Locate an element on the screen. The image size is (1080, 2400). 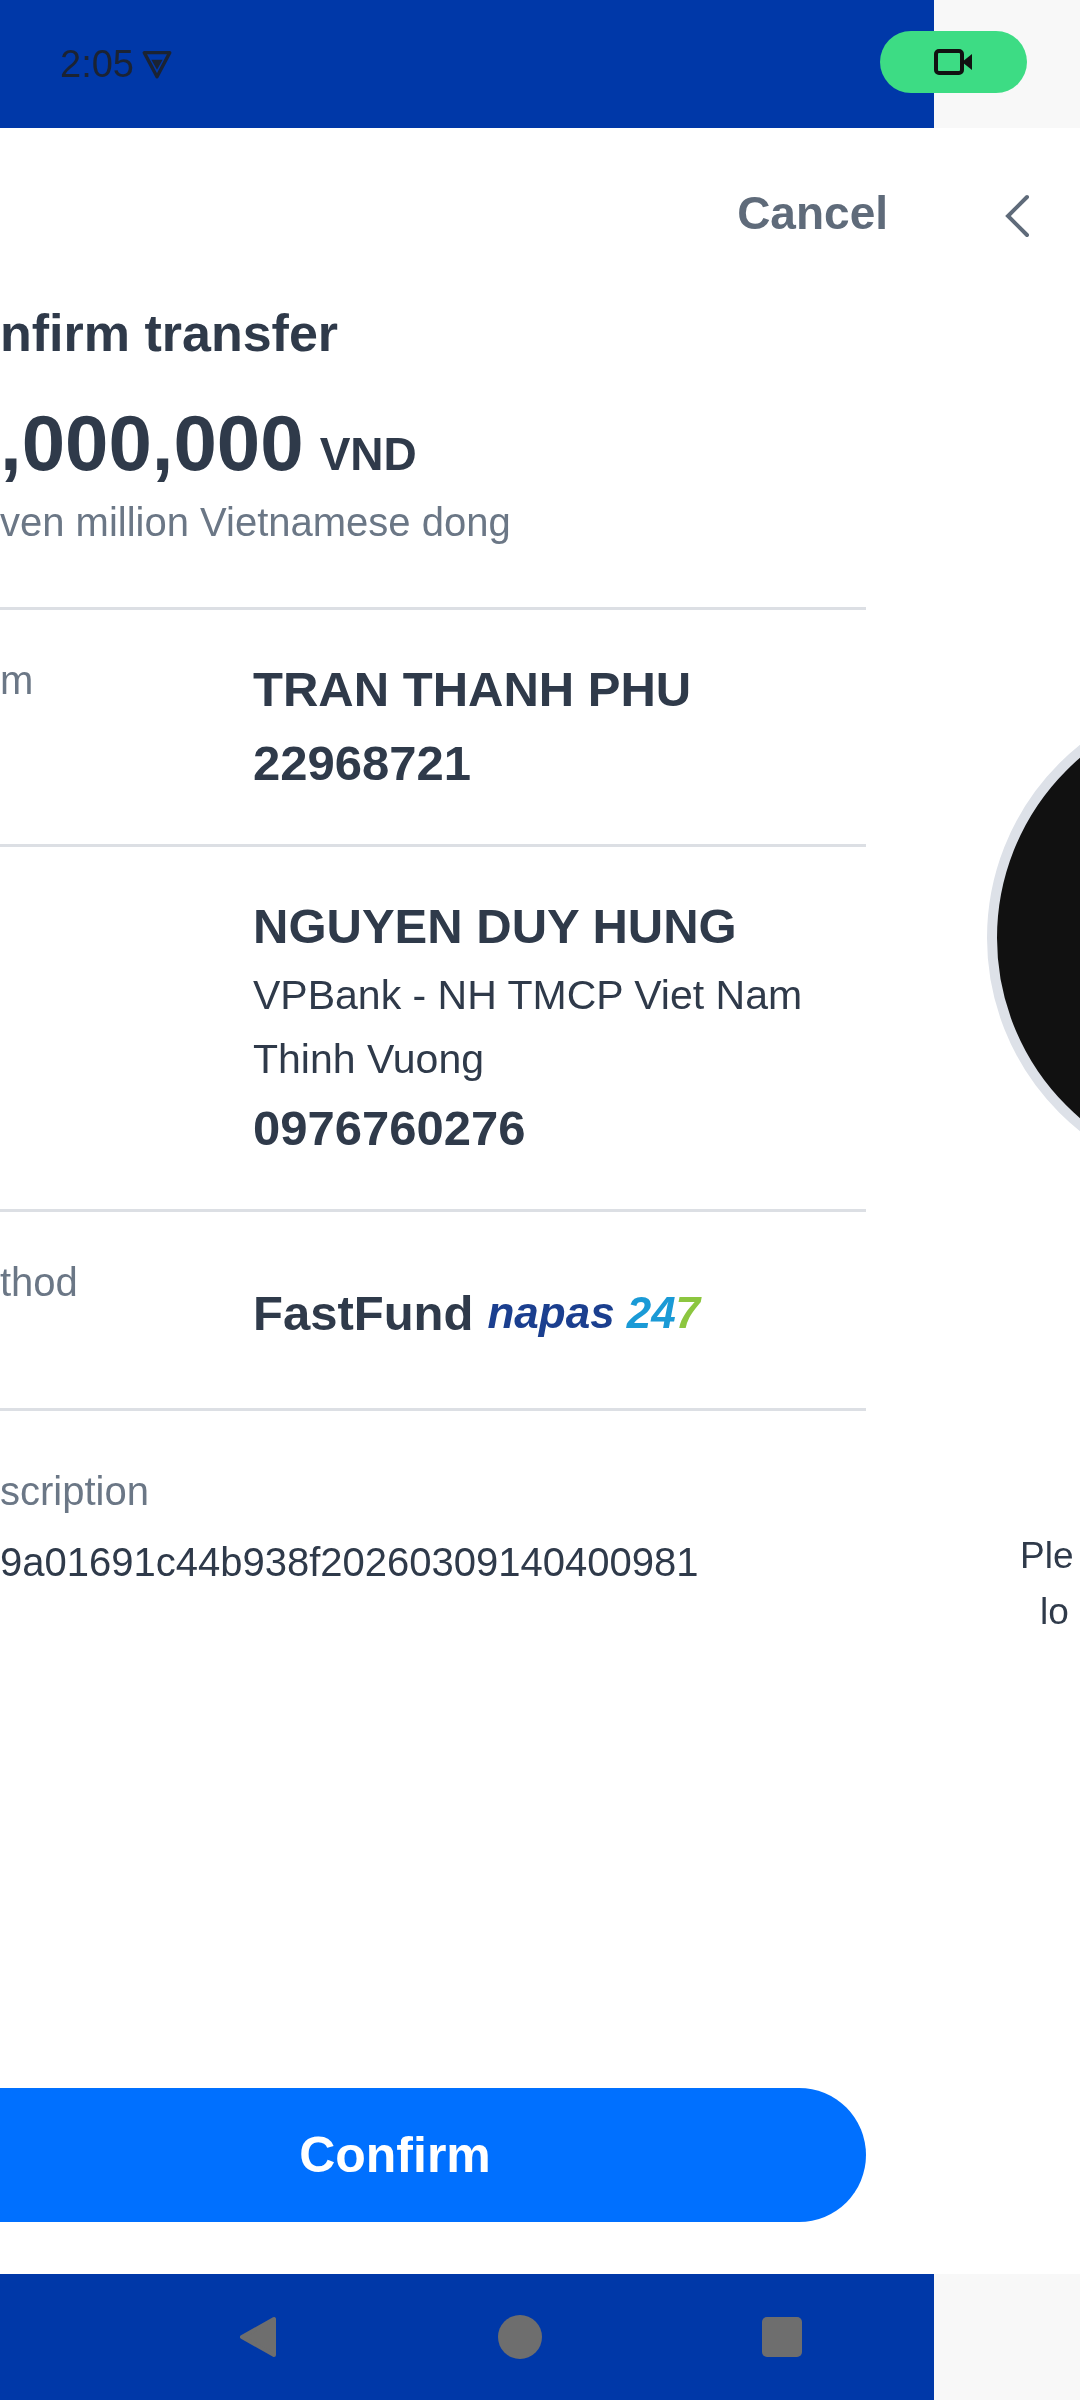
currency: VND is located at coordinates (368, 454).